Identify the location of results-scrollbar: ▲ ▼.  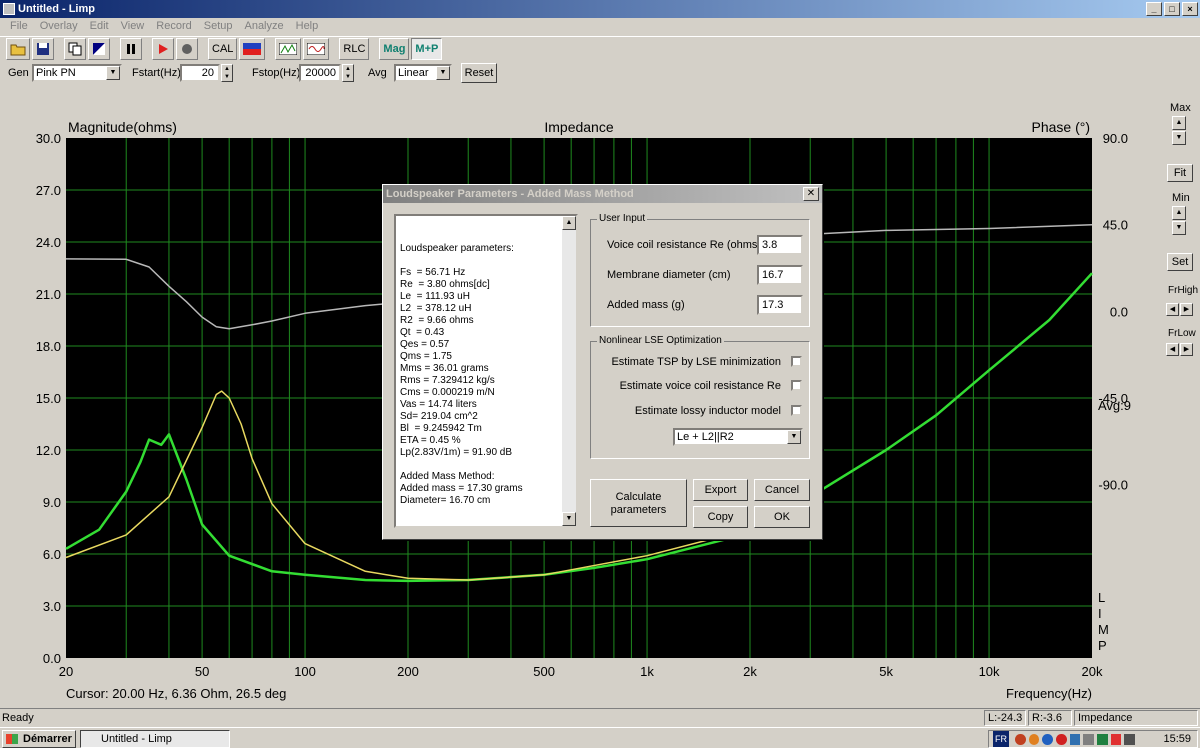
(569, 371).